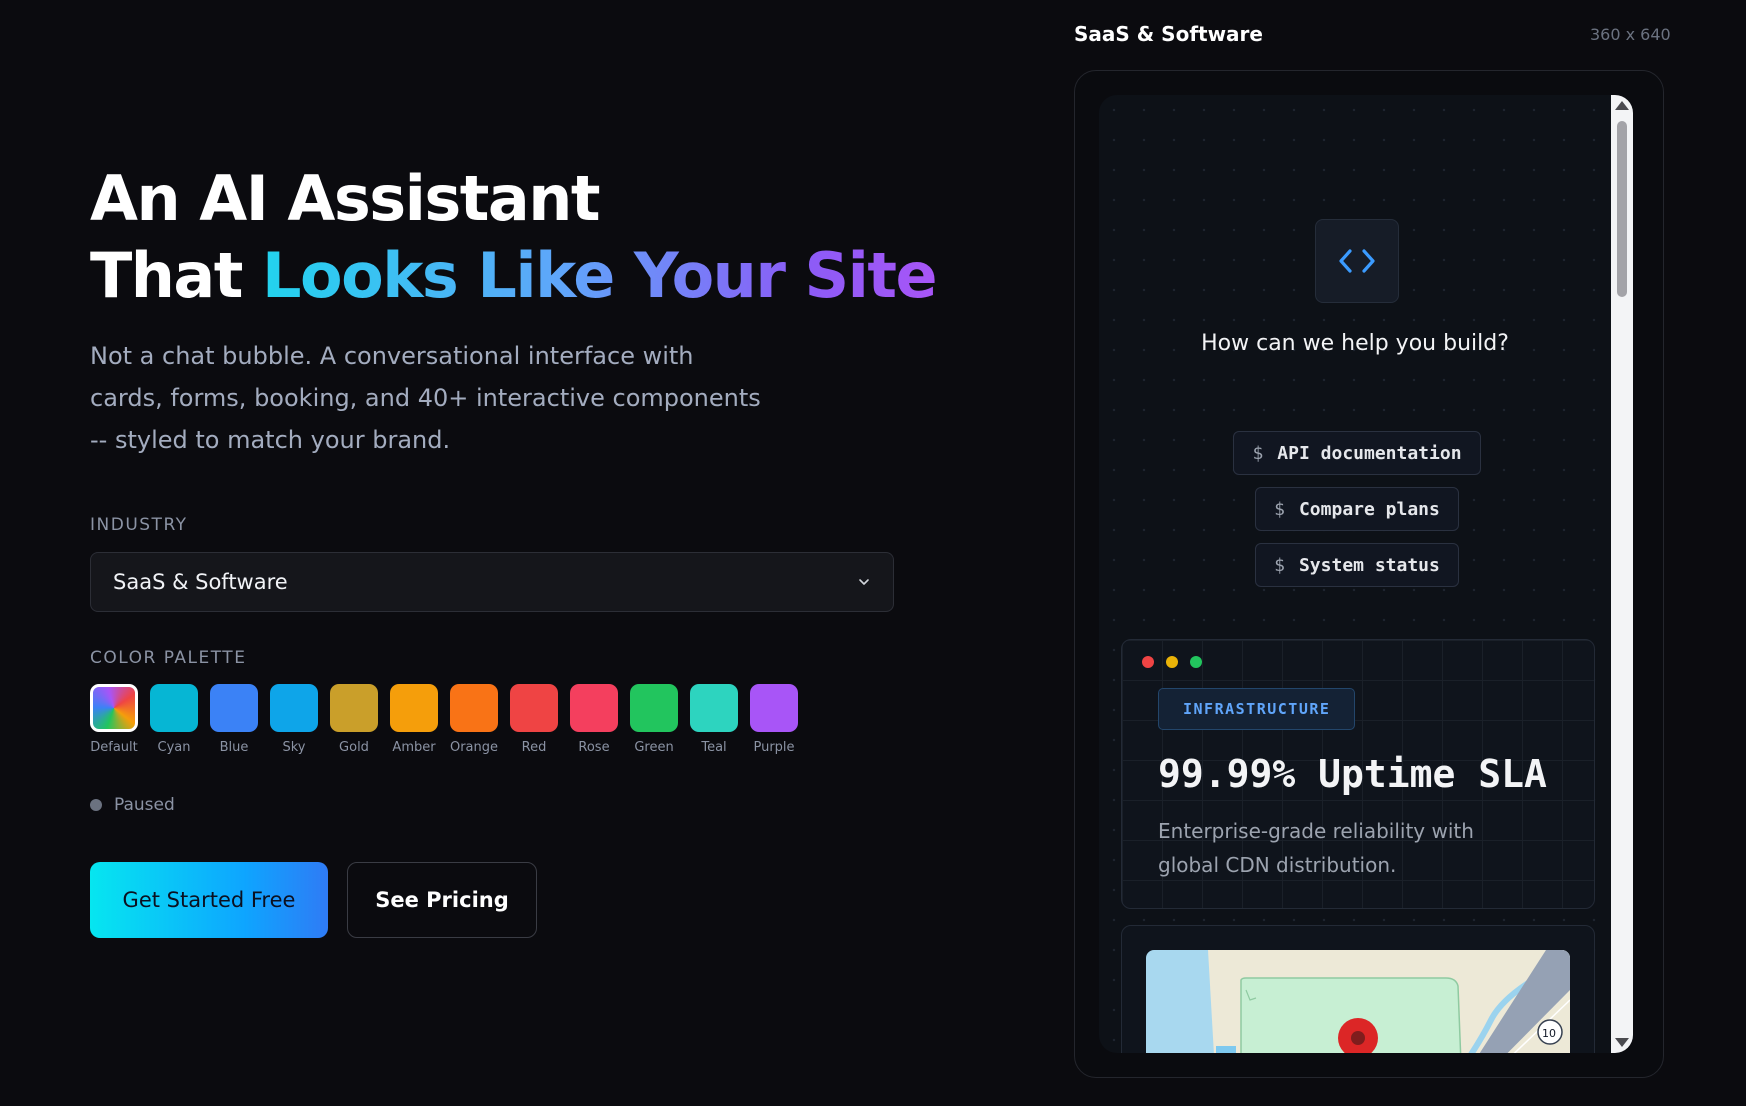  Describe the element at coordinates (1358, 1001) in the screenshot. I see `map-image: xpy 10` at that location.